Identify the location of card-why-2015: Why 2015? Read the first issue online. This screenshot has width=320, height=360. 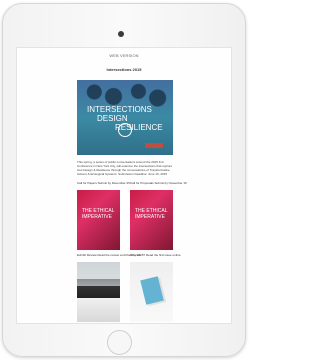
(155, 287).